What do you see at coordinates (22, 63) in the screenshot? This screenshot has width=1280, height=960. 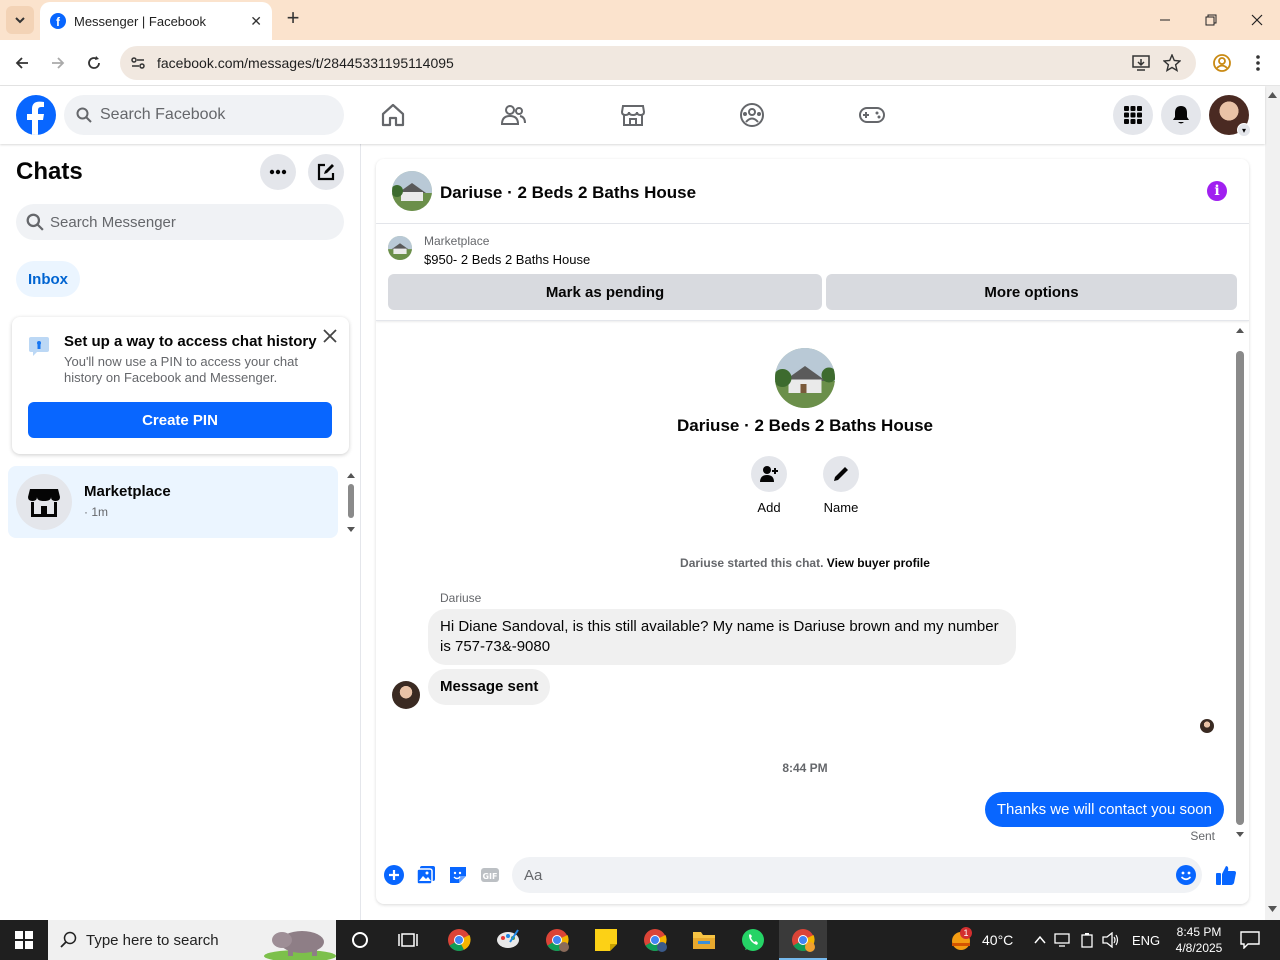 I see `back-button` at bounding box center [22, 63].